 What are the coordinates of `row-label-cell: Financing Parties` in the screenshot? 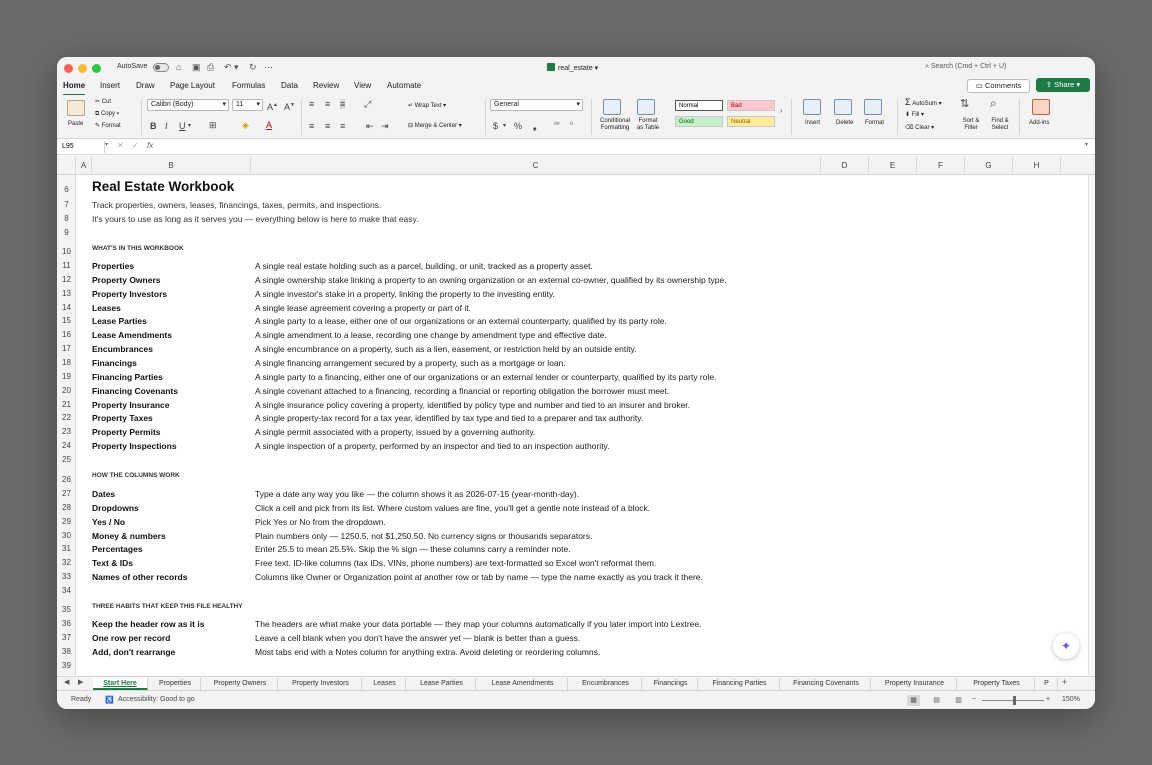 It's located at (127, 377).